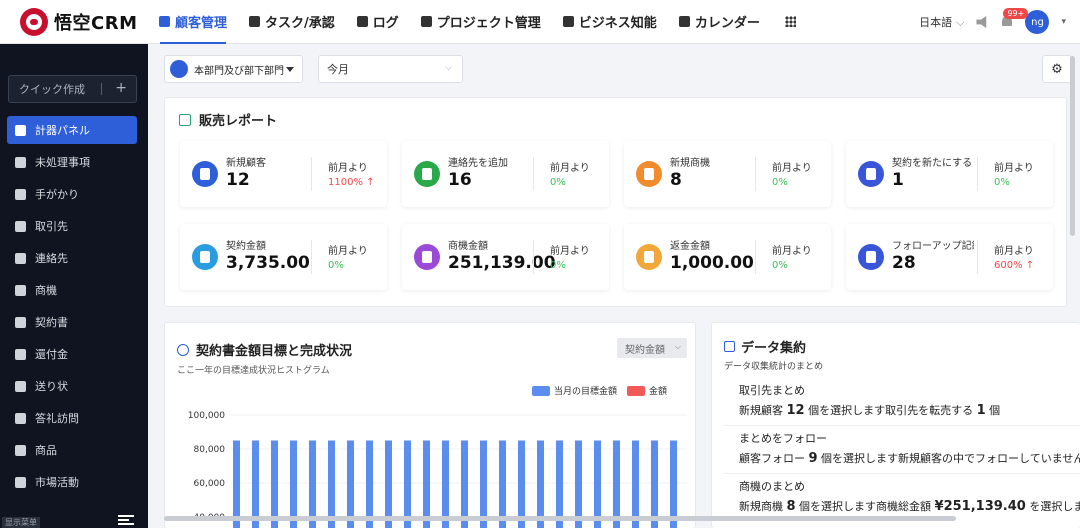  What do you see at coordinates (645, 350) in the screenshot?
I see `chart-metric-value: 契約金額` at bounding box center [645, 350].